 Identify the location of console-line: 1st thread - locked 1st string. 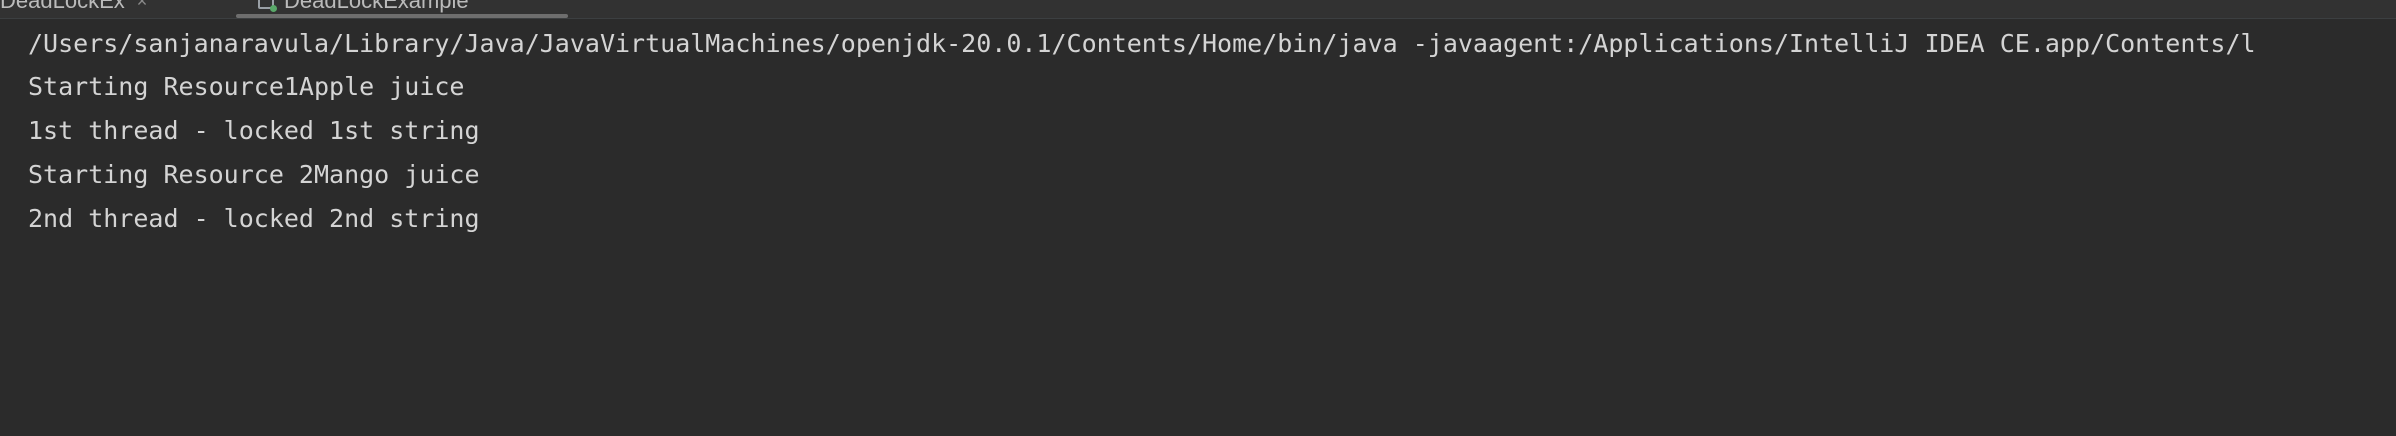
(254, 130).